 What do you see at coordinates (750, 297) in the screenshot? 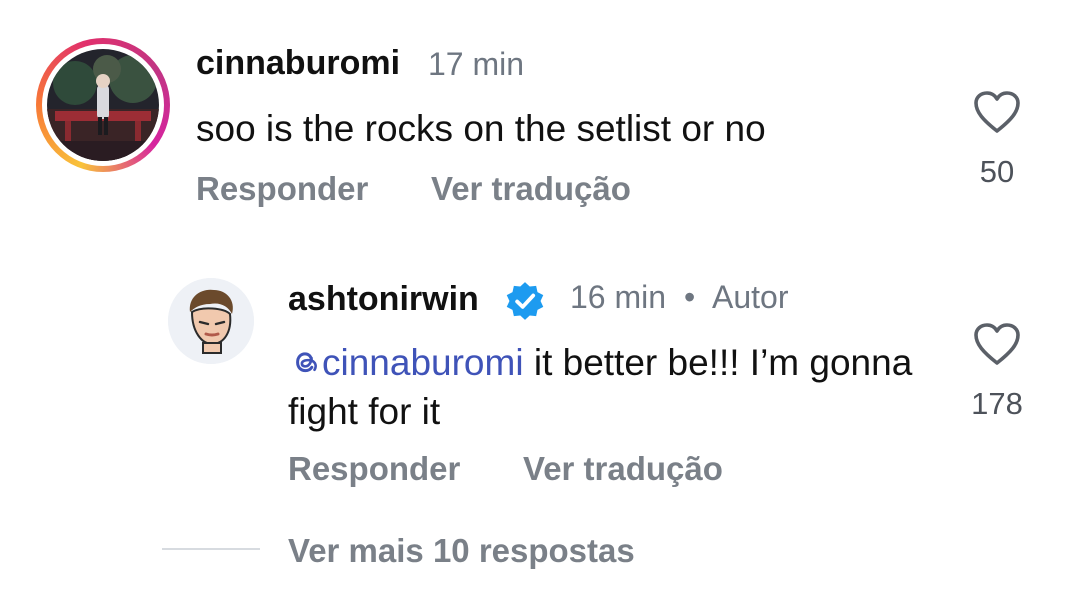
I see `author-badge: Autor` at bounding box center [750, 297].